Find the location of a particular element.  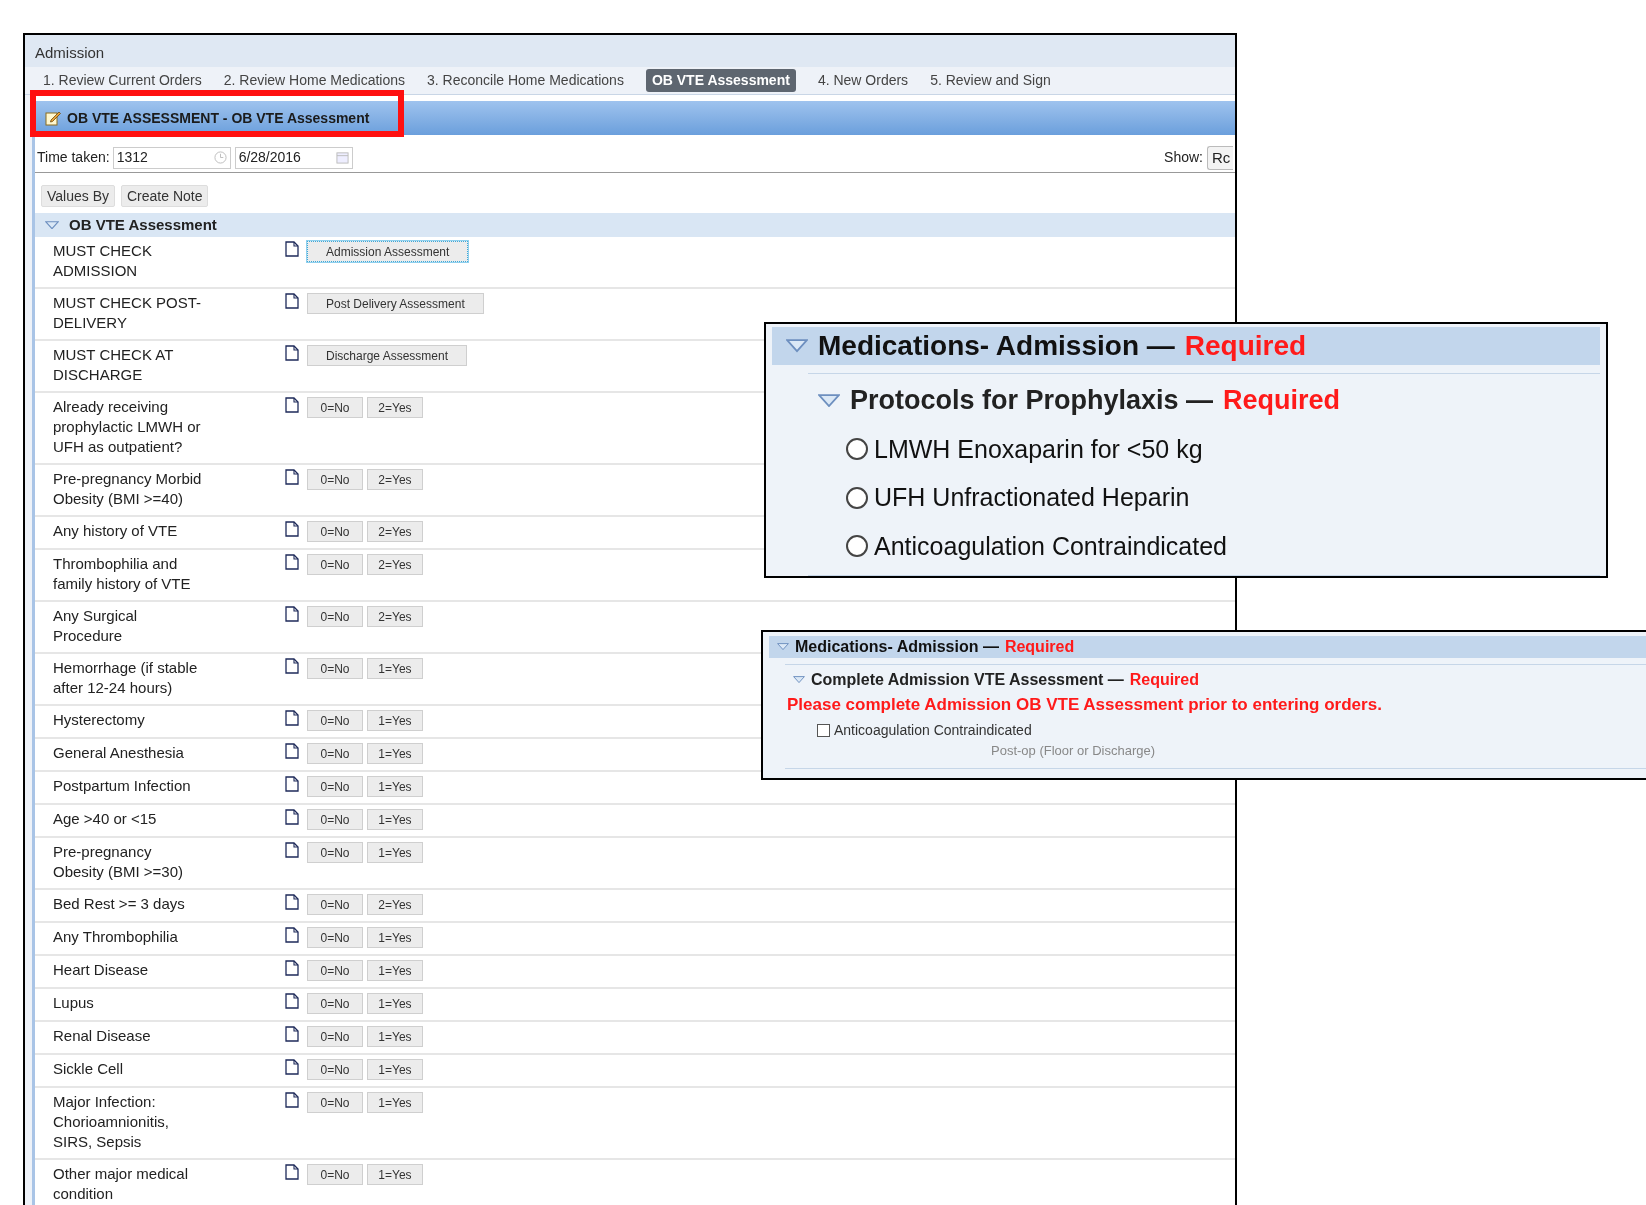

option-button: Discharge Assessment is located at coordinates (387, 355).